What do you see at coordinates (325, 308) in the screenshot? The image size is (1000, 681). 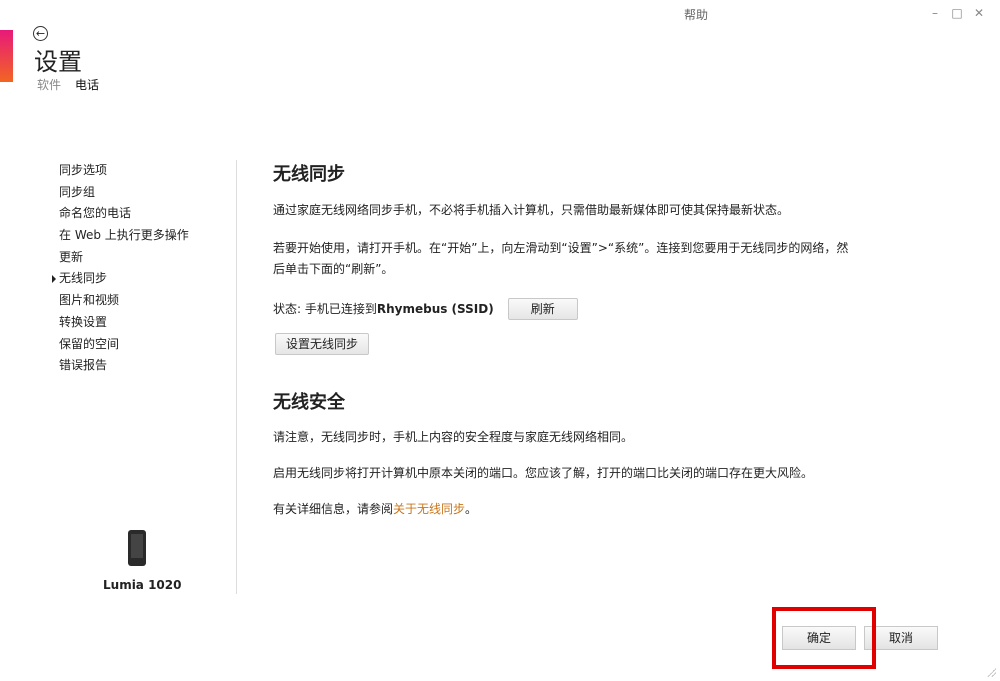 I see `status-prefix: 状态: 手机已连接到` at bounding box center [325, 308].